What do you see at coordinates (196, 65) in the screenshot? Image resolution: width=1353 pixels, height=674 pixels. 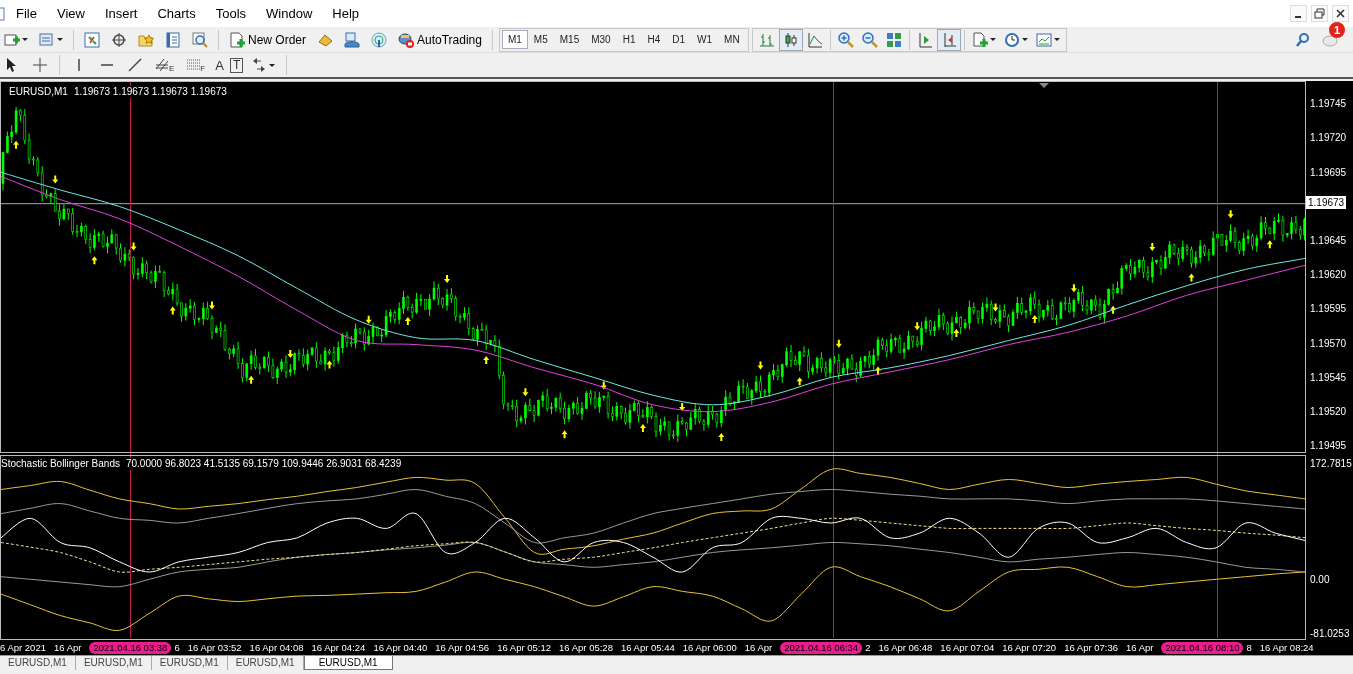 I see `fibonacci-tool: F` at bounding box center [196, 65].